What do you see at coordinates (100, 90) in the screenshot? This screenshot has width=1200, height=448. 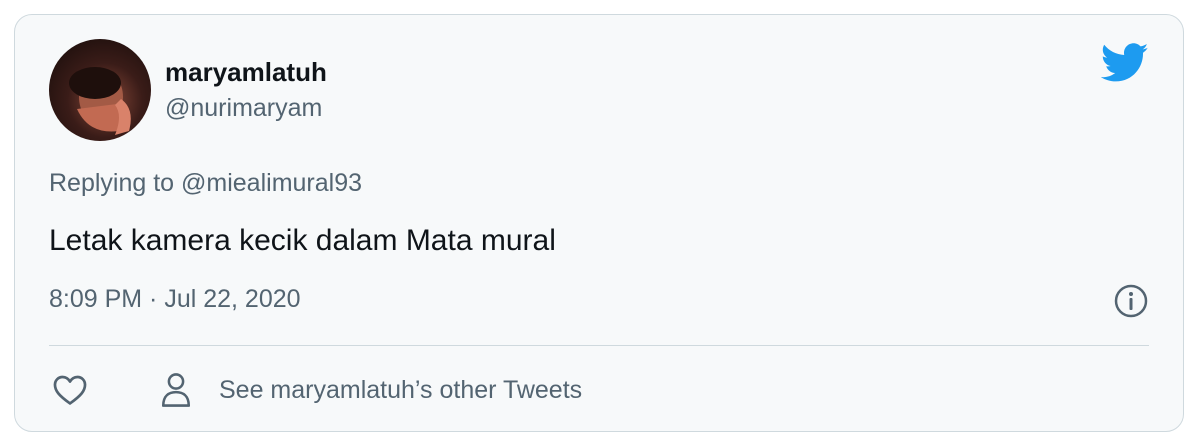 I see `avatar` at bounding box center [100, 90].